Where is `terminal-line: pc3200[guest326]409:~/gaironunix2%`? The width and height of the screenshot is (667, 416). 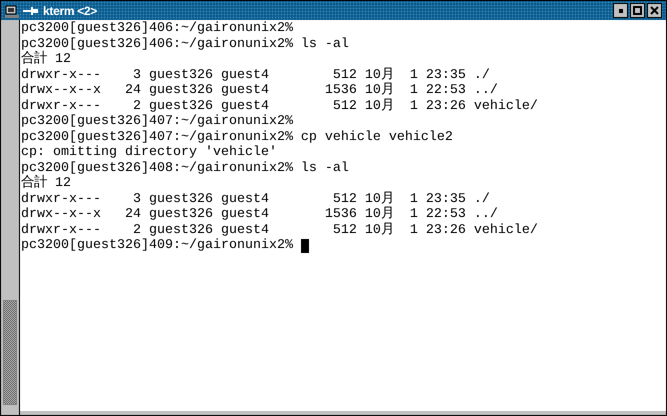
terminal-line: pc3200[guest326]409:~/gaironunix2% is located at coordinates (157, 246).